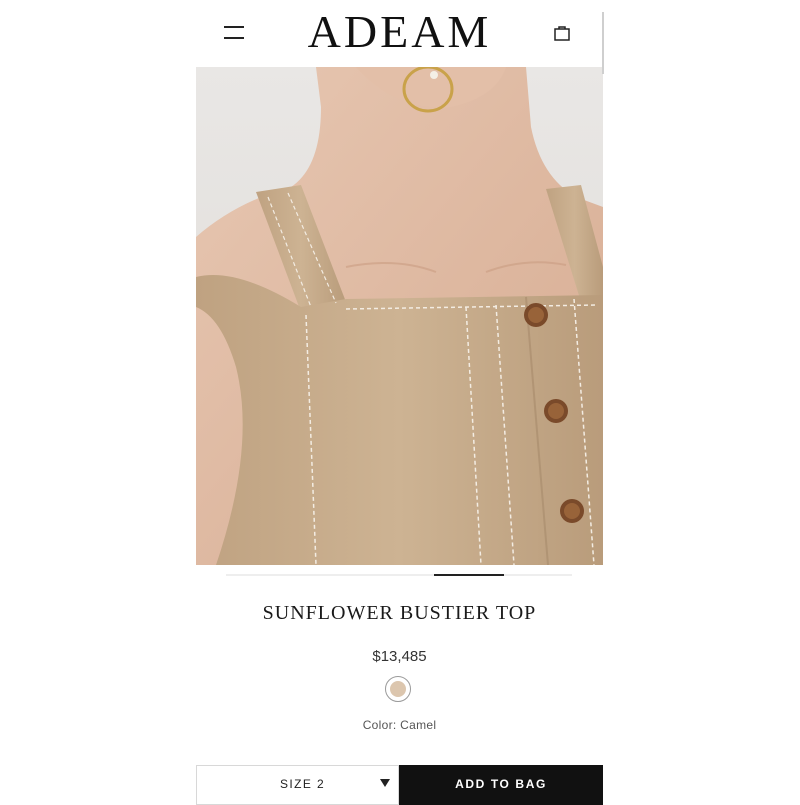 The image size is (800, 805). What do you see at coordinates (399, 575) in the screenshot?
I see `image-carousel-track` at bounding box center [399, 575].